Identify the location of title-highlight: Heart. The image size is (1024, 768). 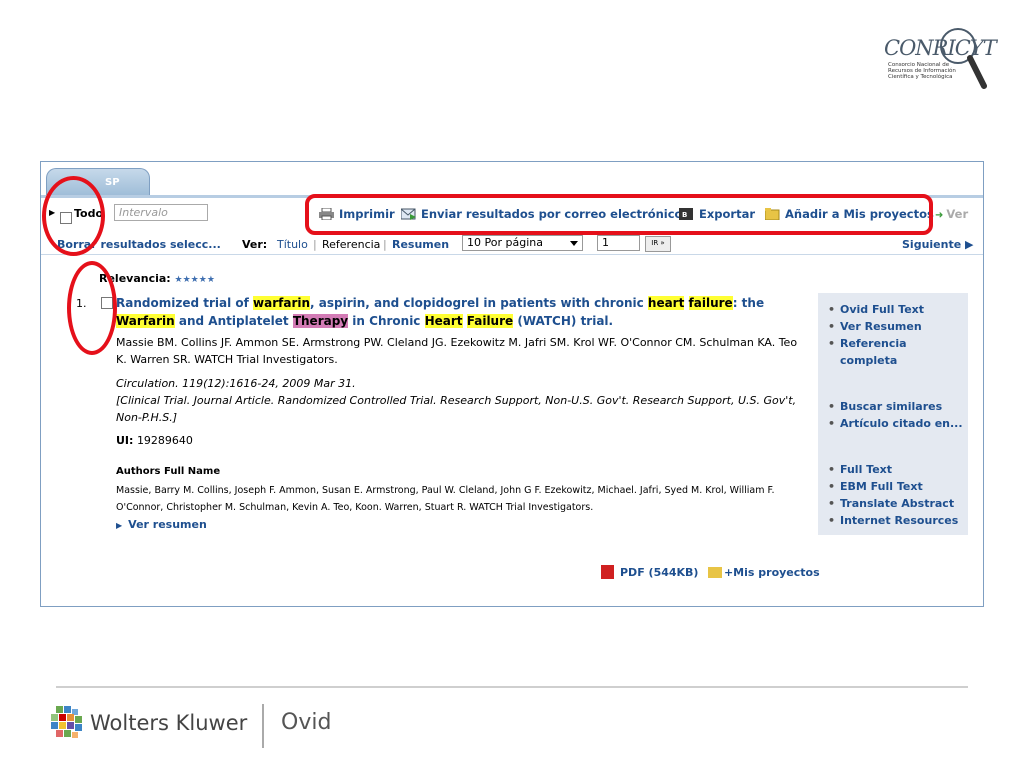
(443, 321).